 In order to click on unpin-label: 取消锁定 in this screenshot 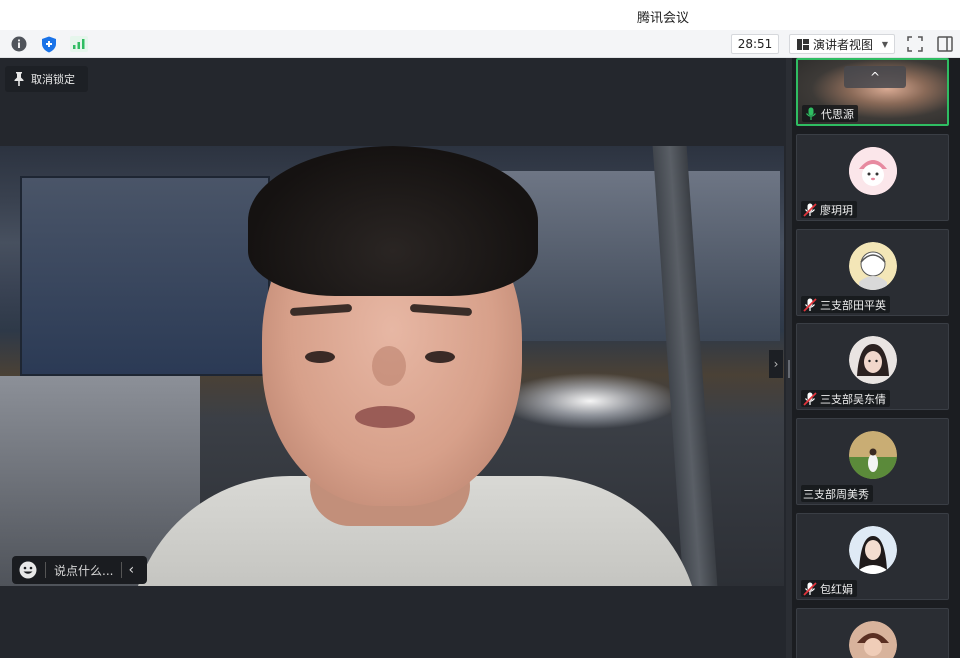, I will do `click(53, 79)`.